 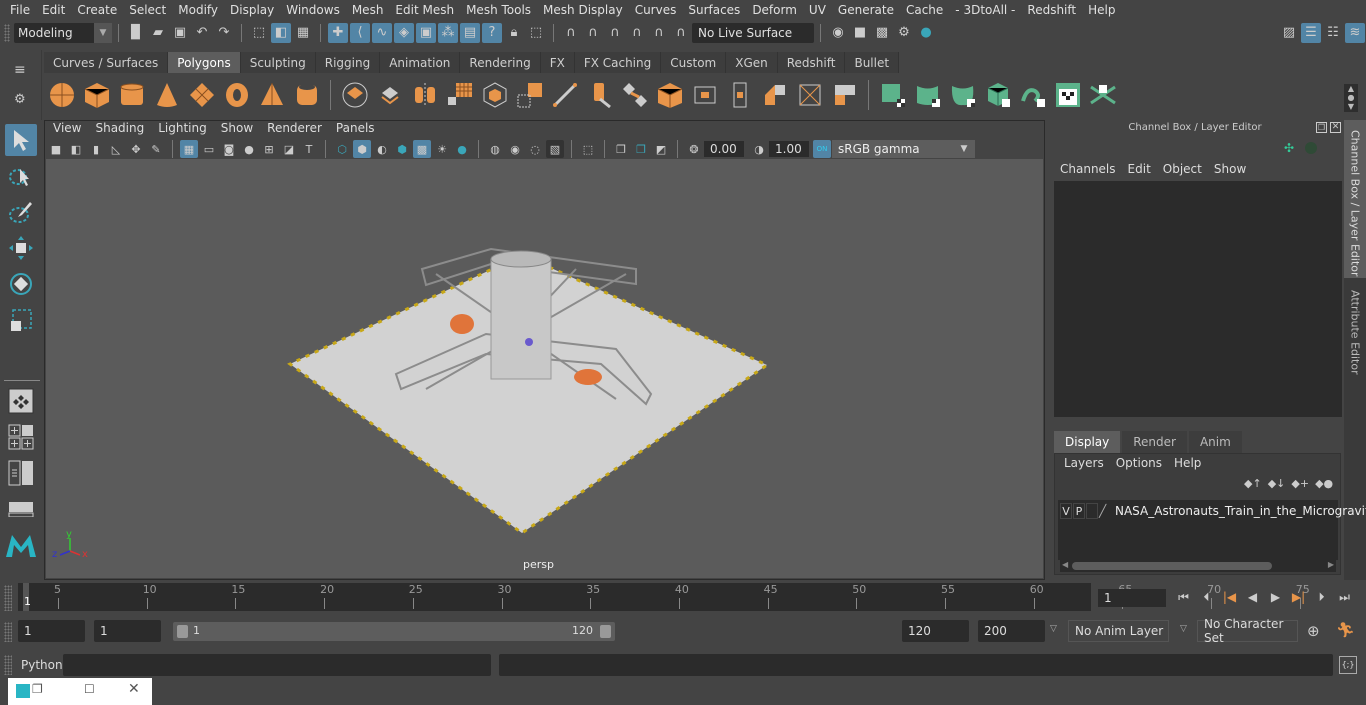 What do you see at coordinates (249, 149) in the screenshot?
I see `gate-mask-icon: ●` at bounding box center [249, 149].